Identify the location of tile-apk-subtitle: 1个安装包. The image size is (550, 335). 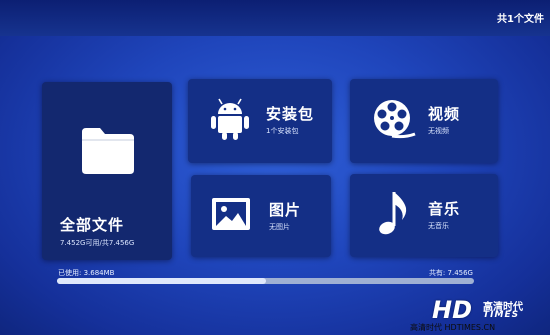
(282, 131).